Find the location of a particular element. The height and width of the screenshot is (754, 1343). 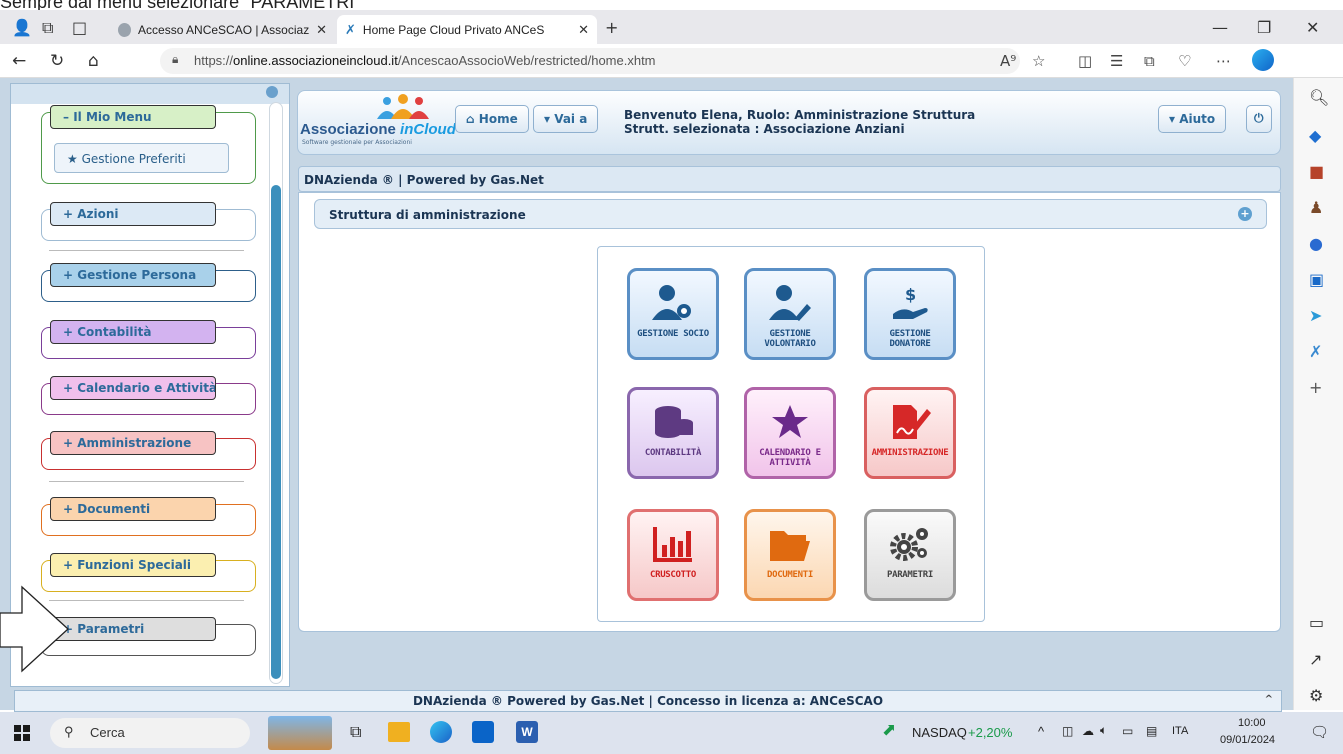

onedrive-icon: ☁ is located at coordinates (1088, 731).